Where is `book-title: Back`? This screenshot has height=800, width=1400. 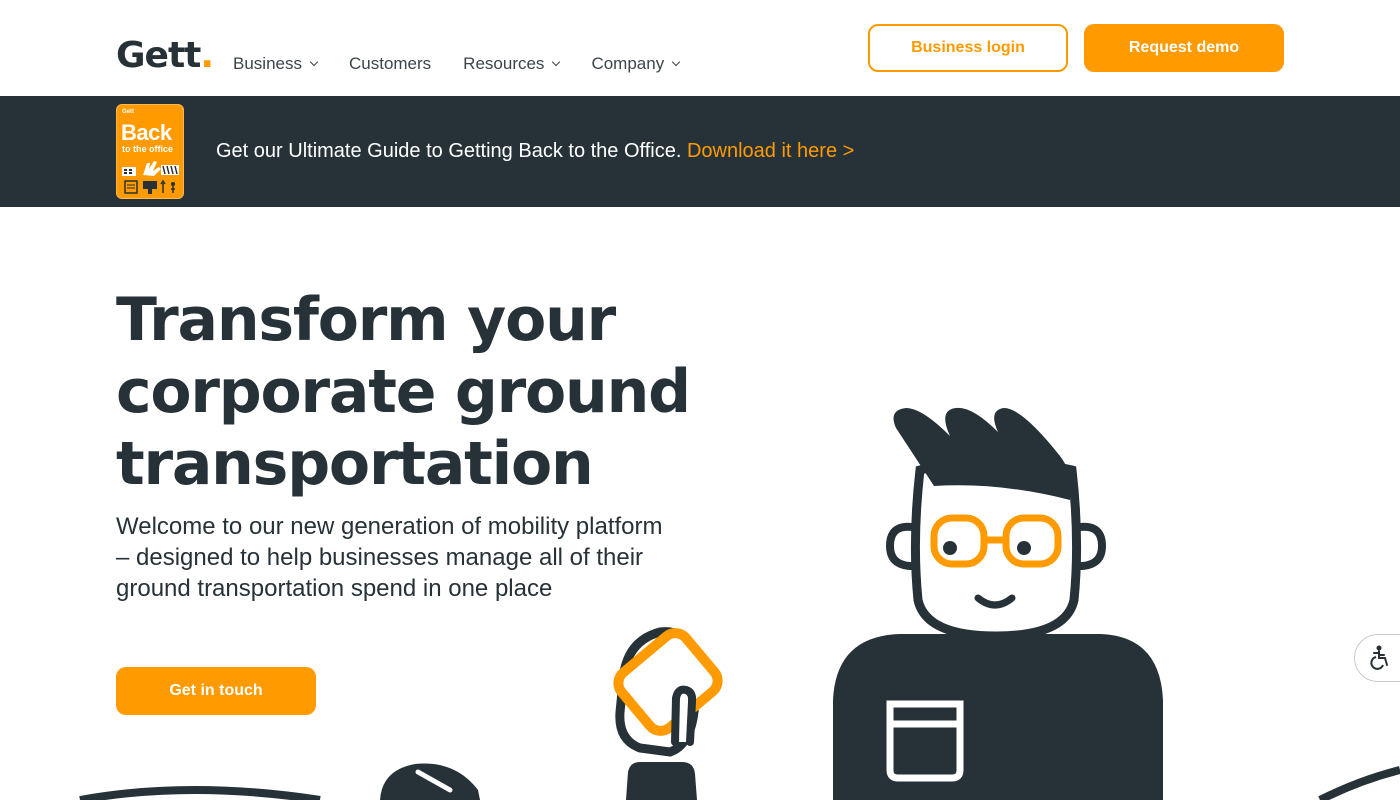 book-title: Back is located at coordinates (146, 132).